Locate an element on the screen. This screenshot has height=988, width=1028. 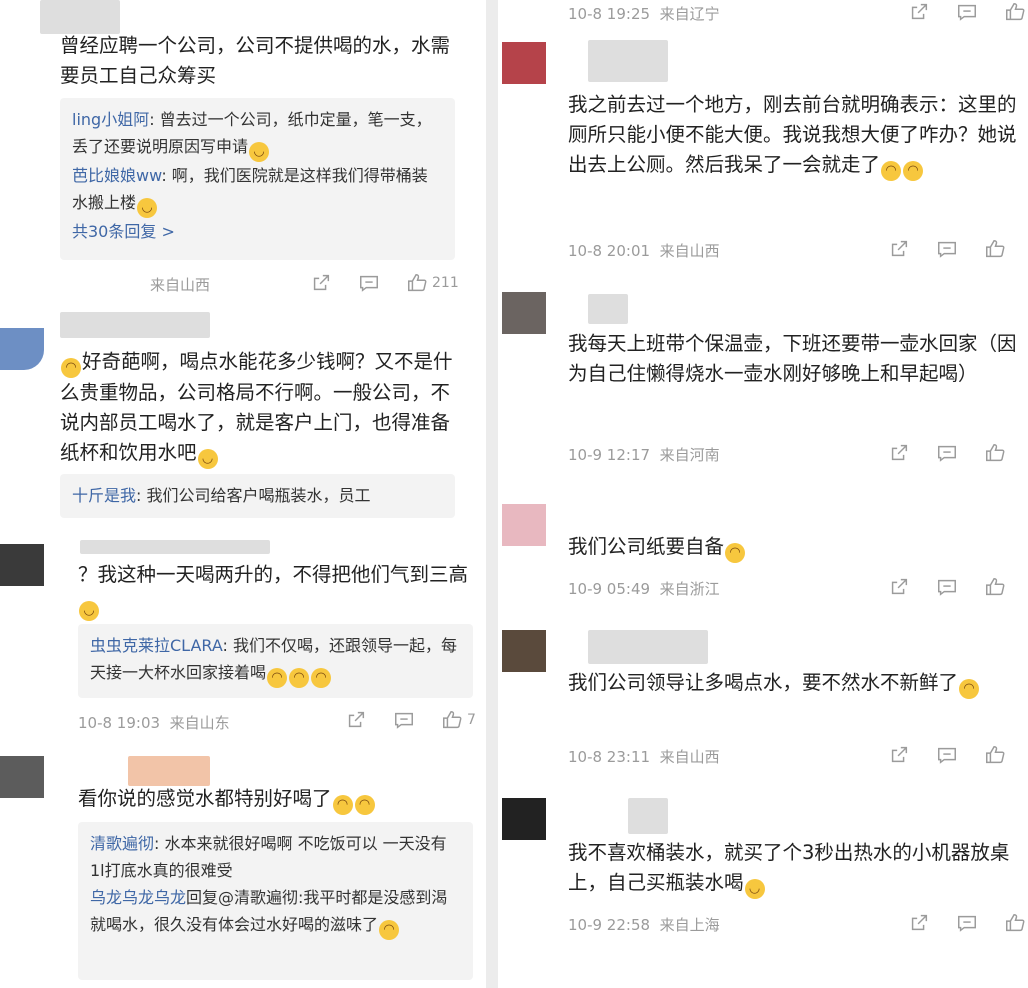
like-count: 7 is located at coordinates (471, 720).